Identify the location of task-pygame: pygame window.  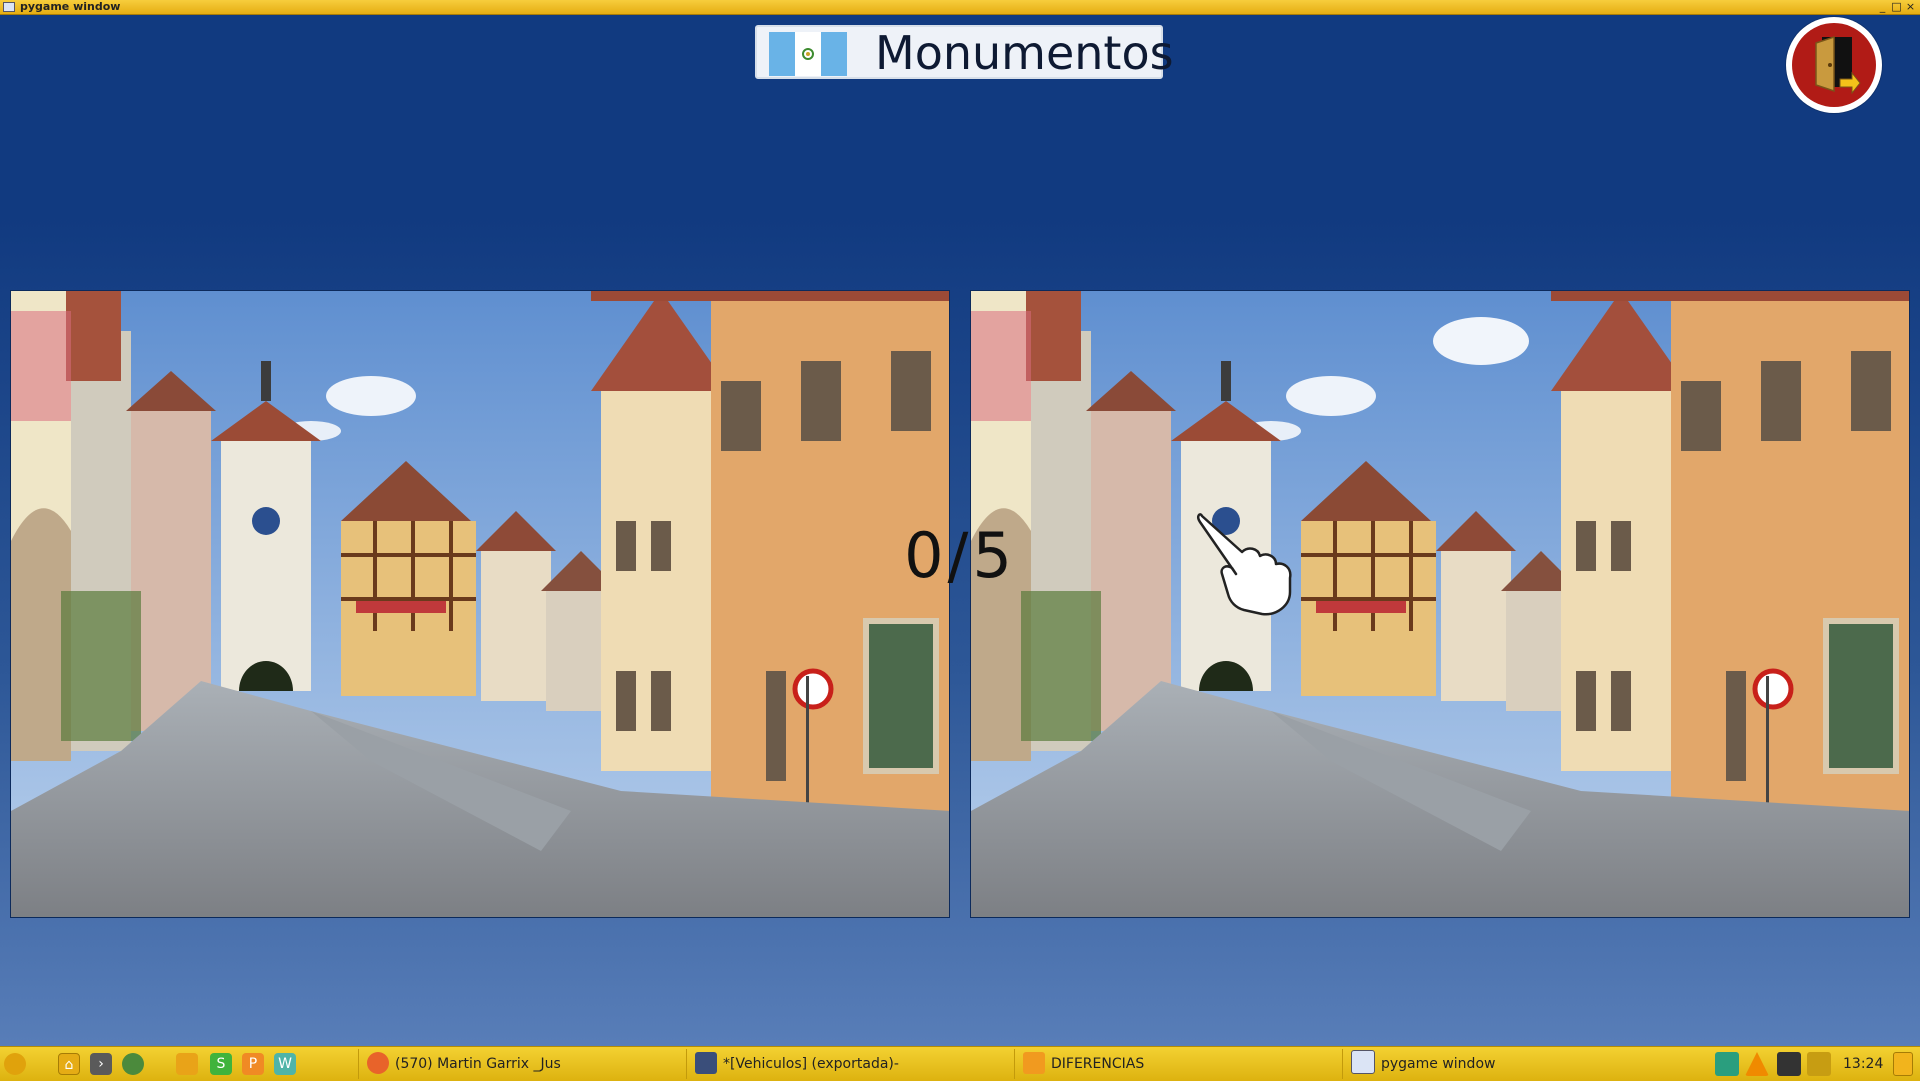
(1506, 1064).